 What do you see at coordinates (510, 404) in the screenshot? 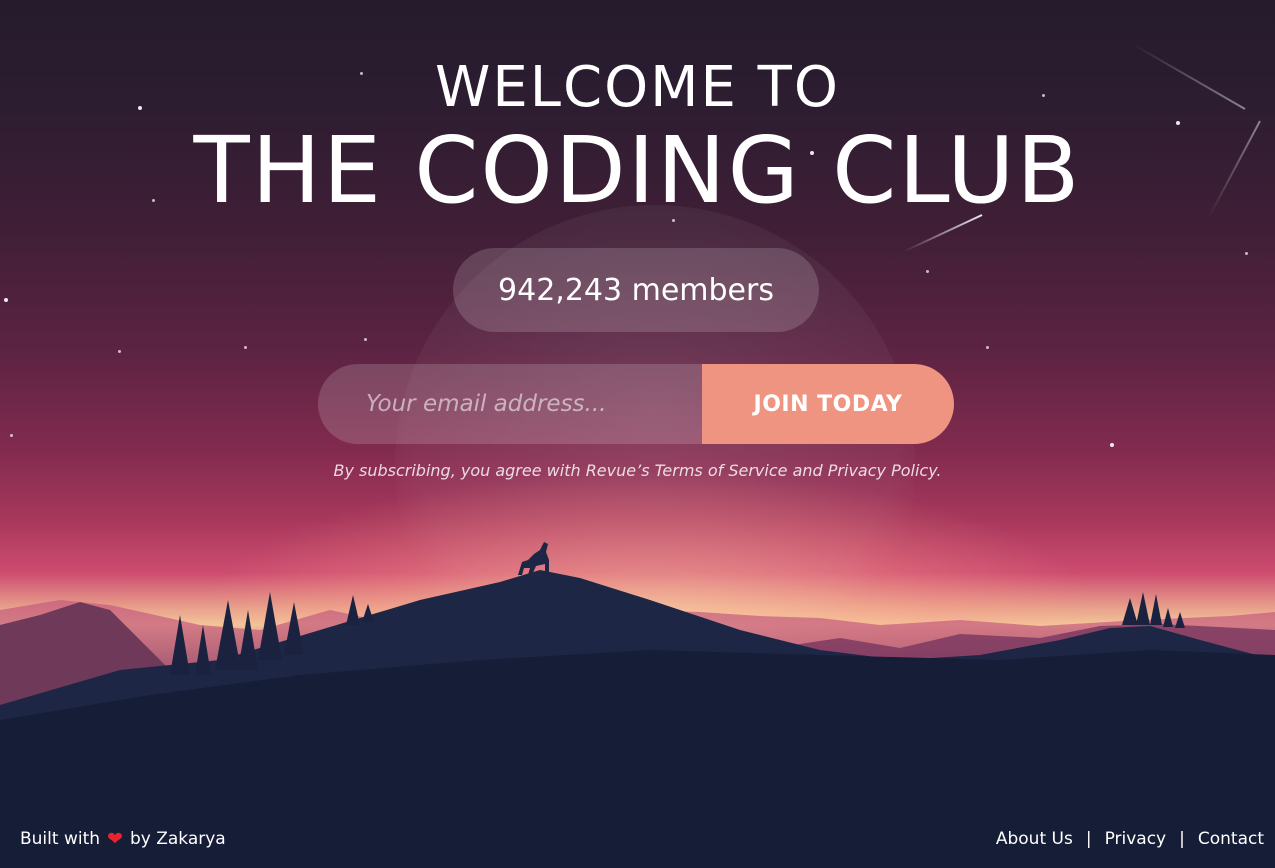
I see `email-input` at bounding box center [510, 404].